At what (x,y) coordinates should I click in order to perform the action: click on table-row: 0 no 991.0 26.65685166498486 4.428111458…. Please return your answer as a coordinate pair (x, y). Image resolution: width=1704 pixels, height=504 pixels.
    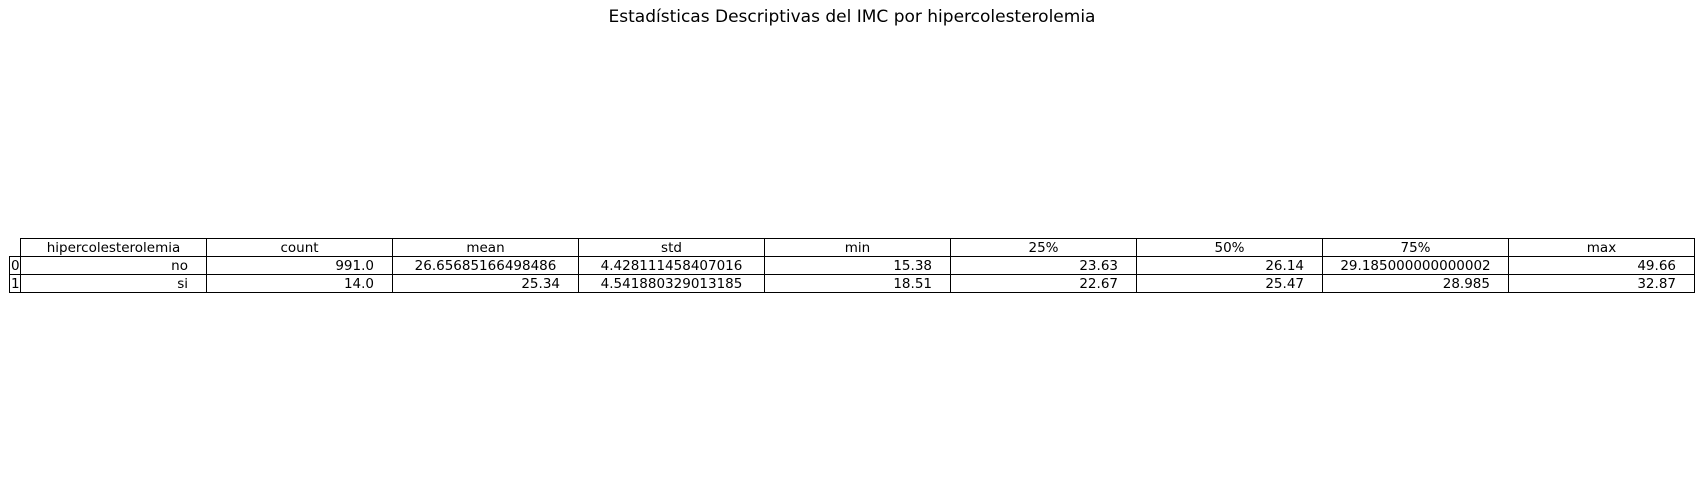
    Looking at the image, I should click on (852, 265).